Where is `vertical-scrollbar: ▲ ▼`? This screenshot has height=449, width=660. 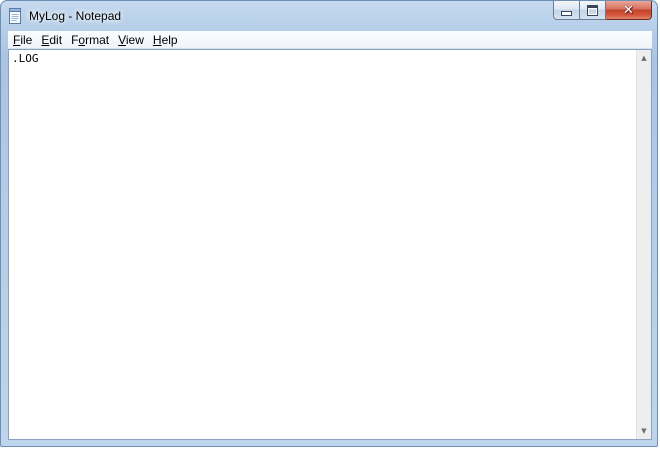 vertical-scrollbar: ▲ ▼ is located at coordinates (643, 244).